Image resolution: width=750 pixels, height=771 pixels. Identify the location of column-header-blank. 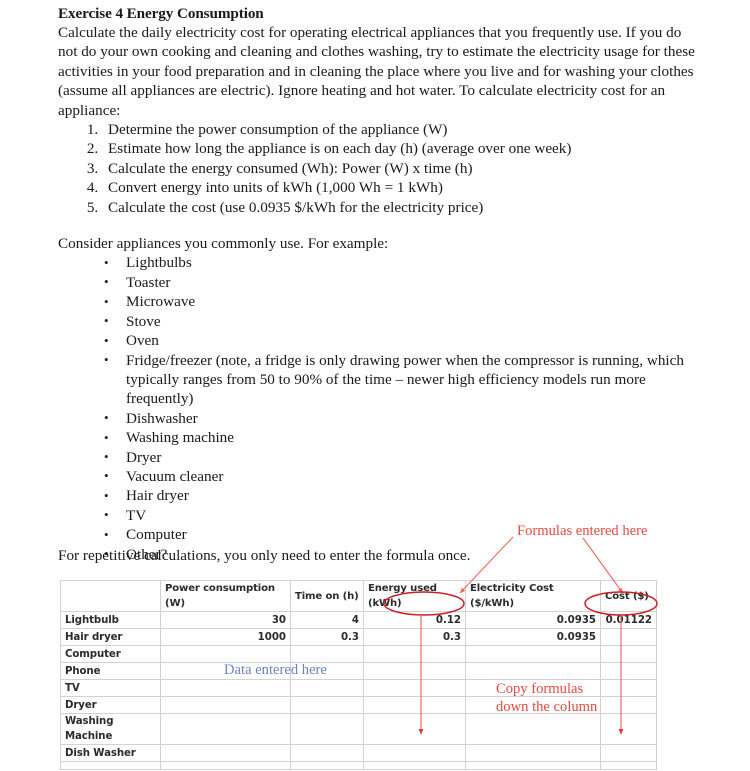
(110, 596).